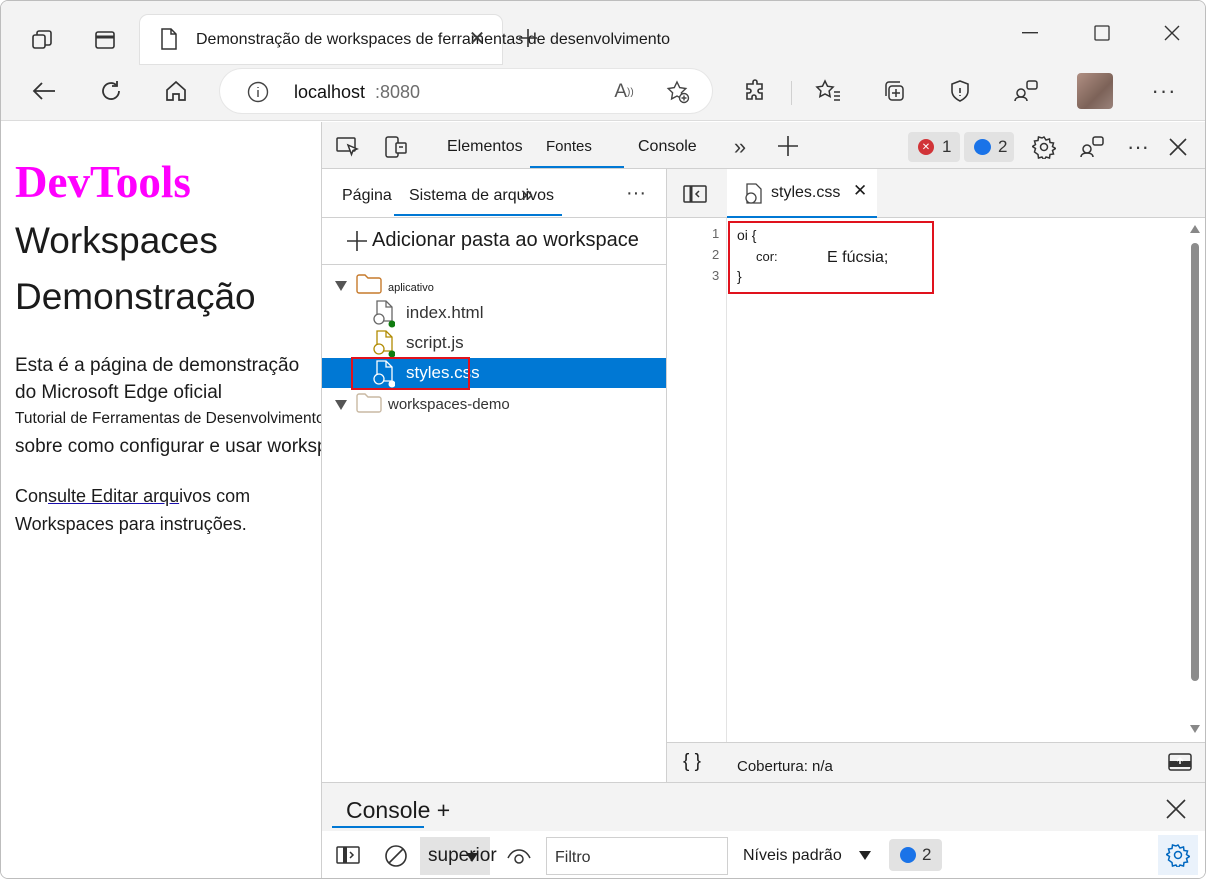  I want to click on console-message-badge: 2, so click(915, 855).